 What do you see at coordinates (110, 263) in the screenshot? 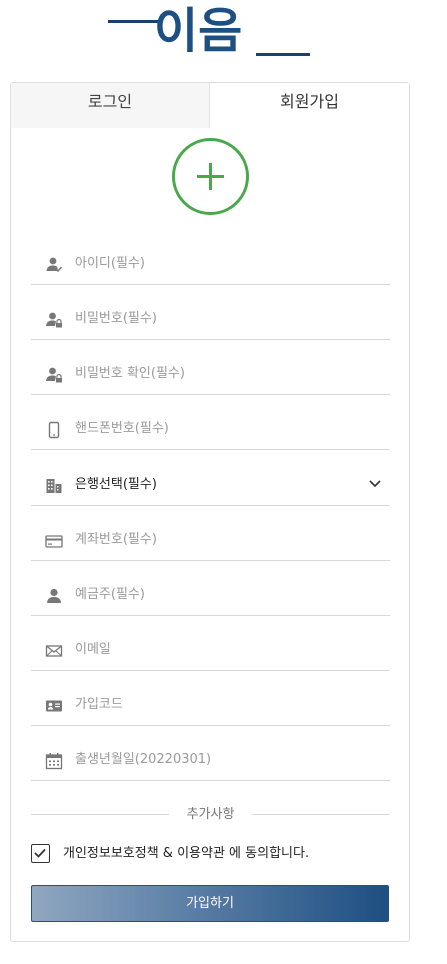
I see `username-placeholder: 아이디(필수)` at bounding box center [110, 263].